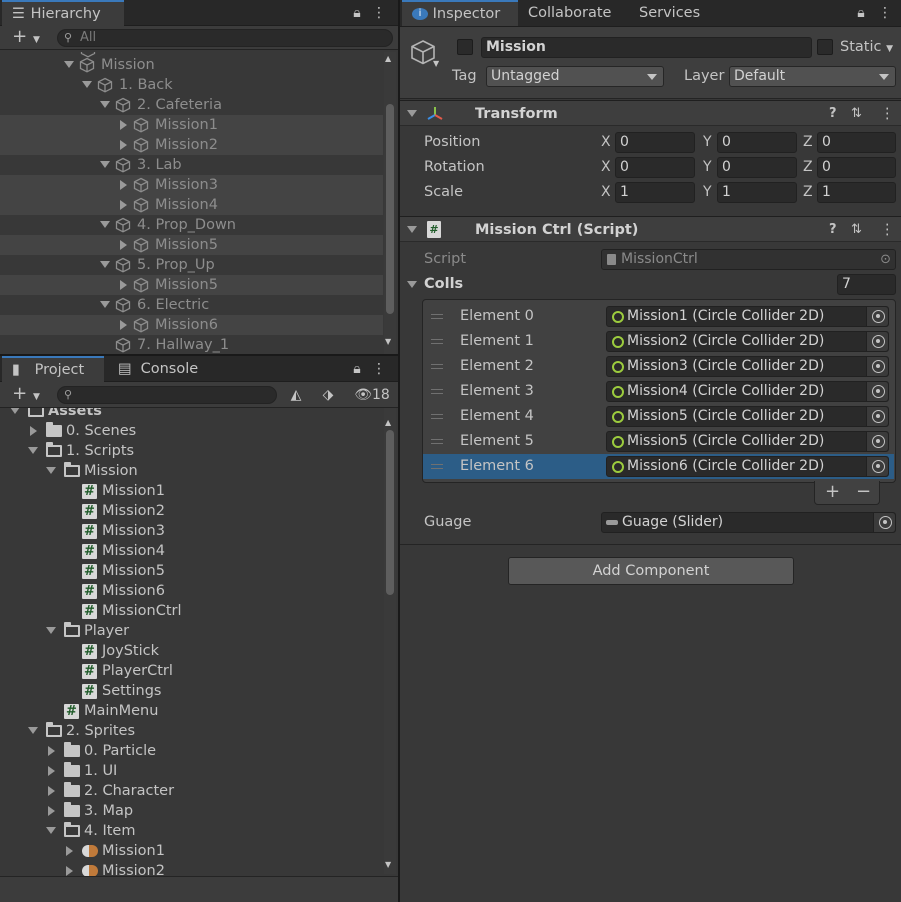 Image resolution: width=901 pixels, height=902 pixels. I want to click on add-component-button: Add Component, so click(651, 571).